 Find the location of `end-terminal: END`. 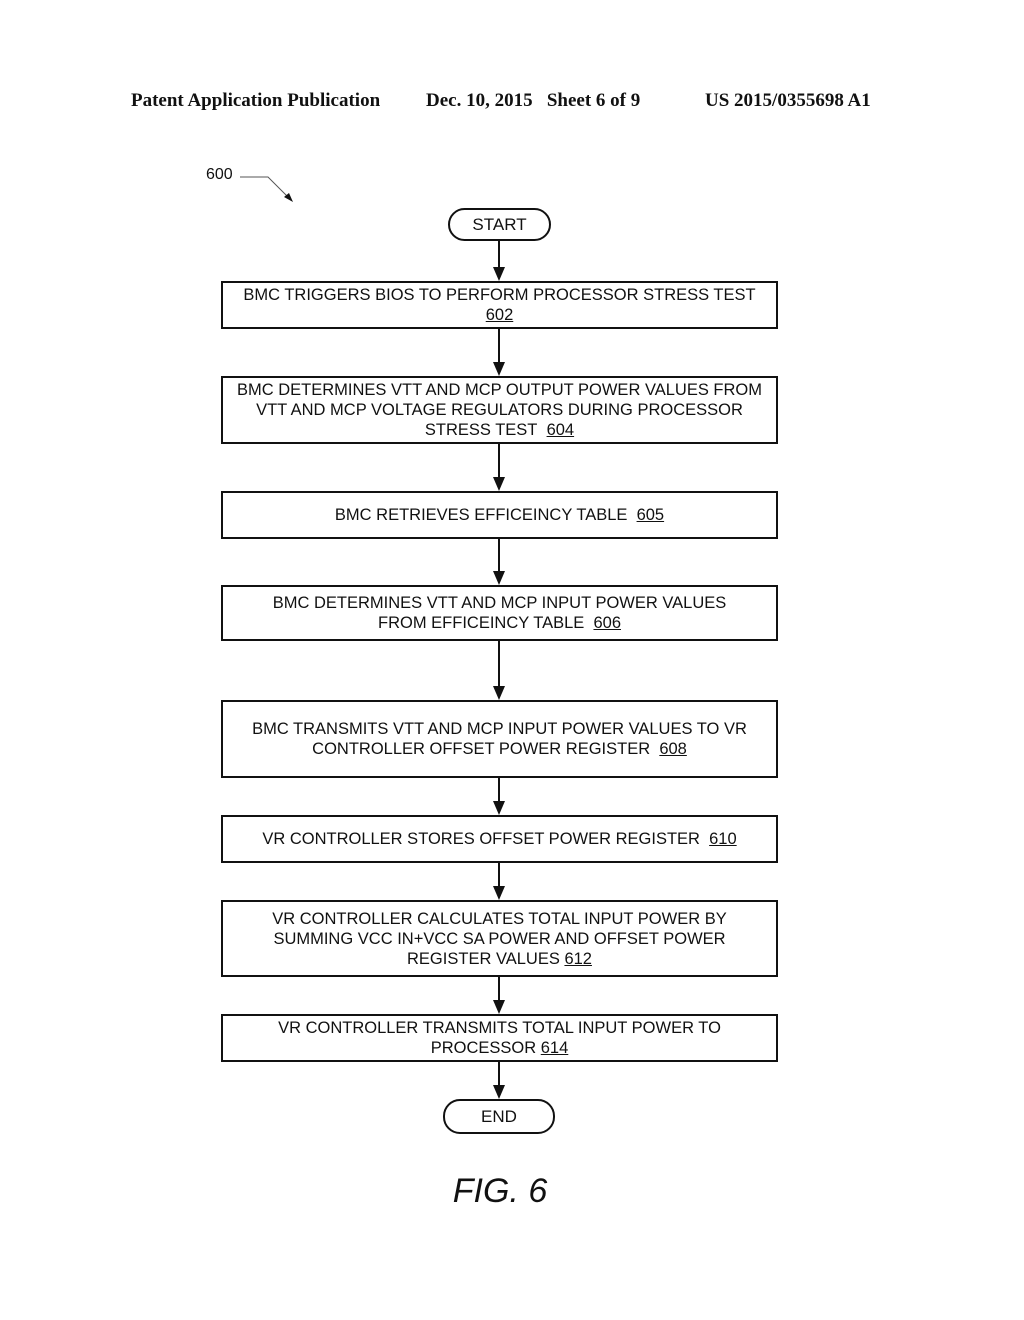

end-terminal: END is located at coordinates (499, 1116).